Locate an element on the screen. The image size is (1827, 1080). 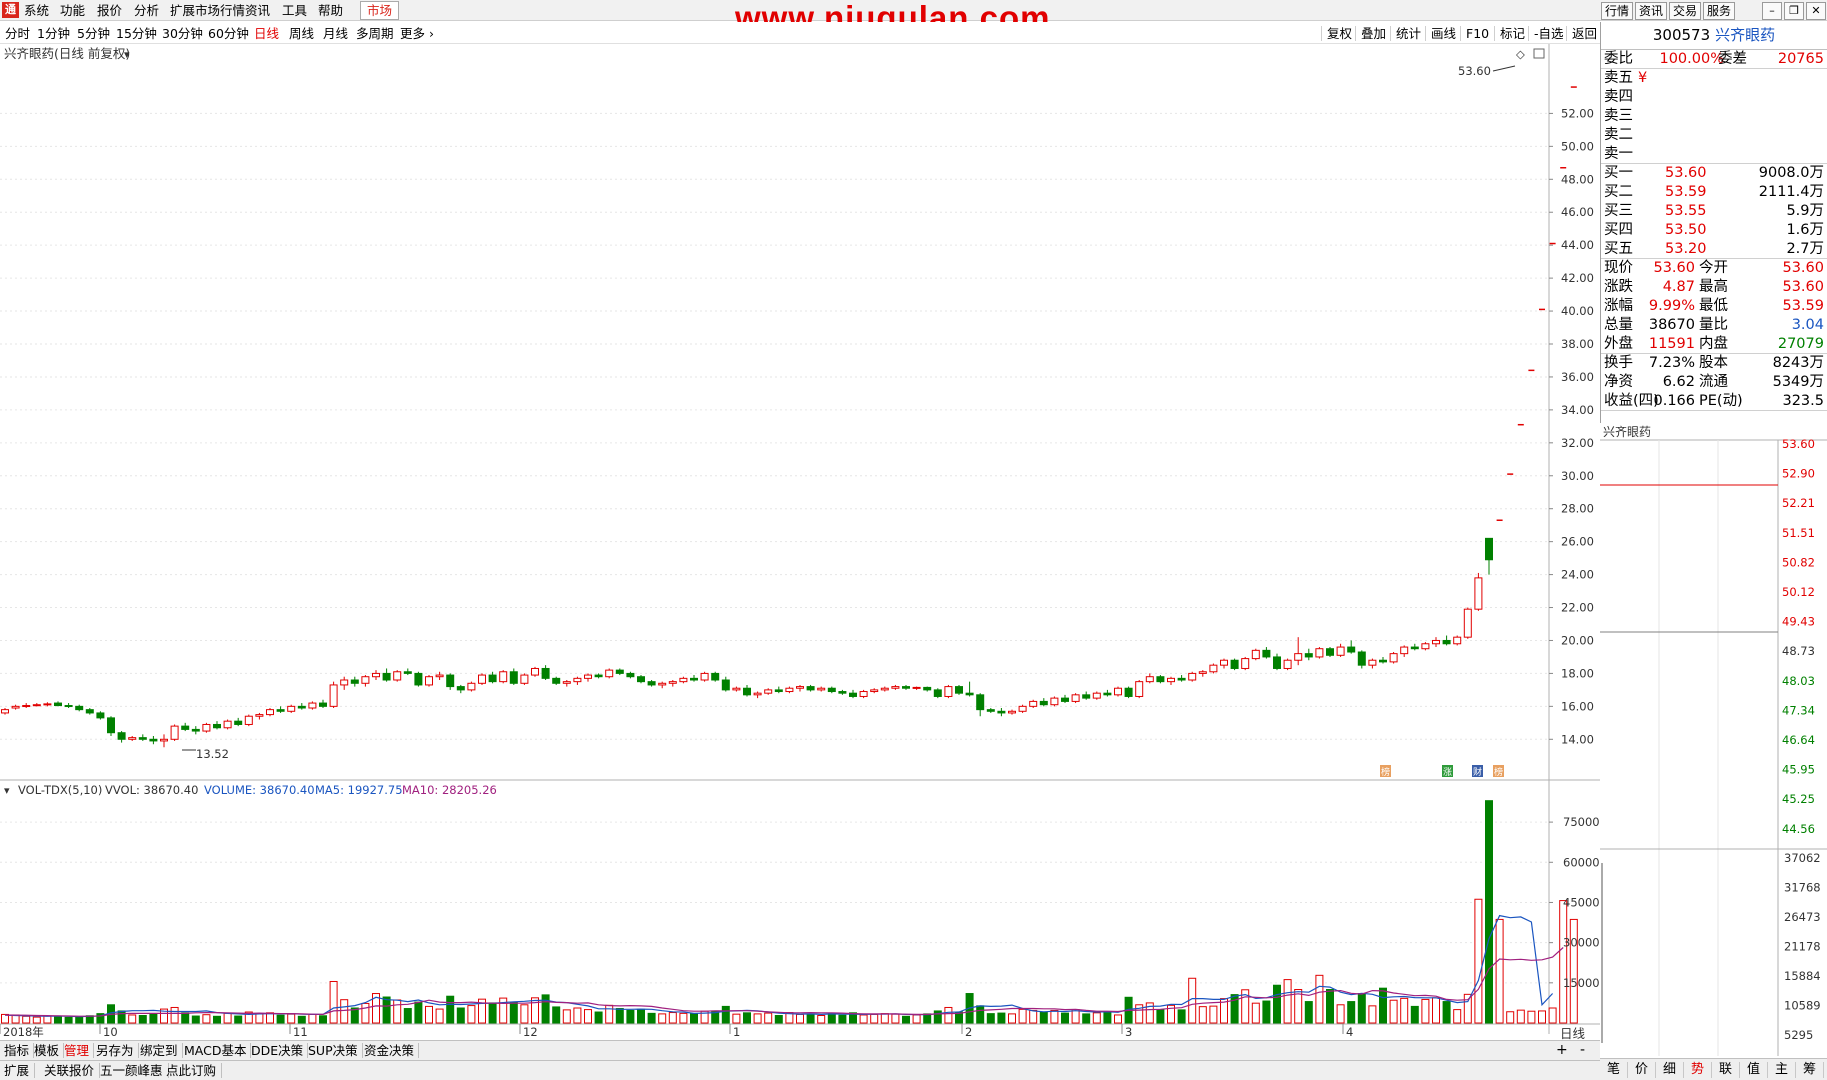
period-daily: 日线 is located at coordinates (266, 33).